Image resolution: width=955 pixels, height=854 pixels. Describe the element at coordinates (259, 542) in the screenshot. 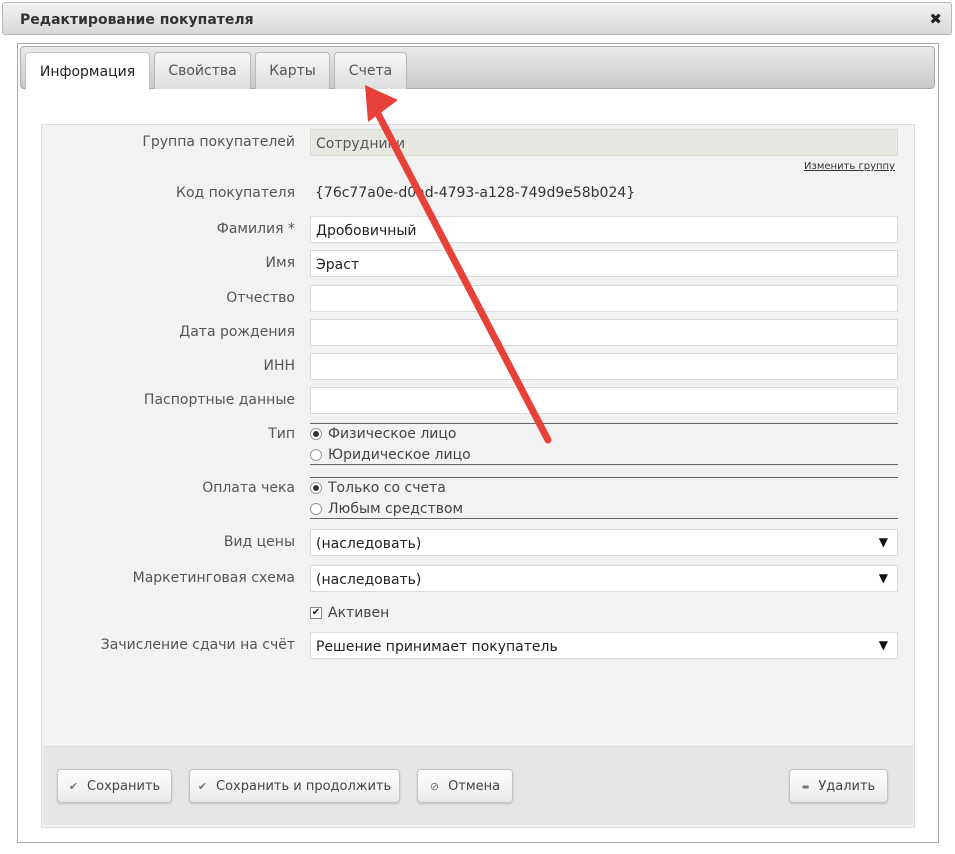

I see `label-price-type: Вид цены` at that location.